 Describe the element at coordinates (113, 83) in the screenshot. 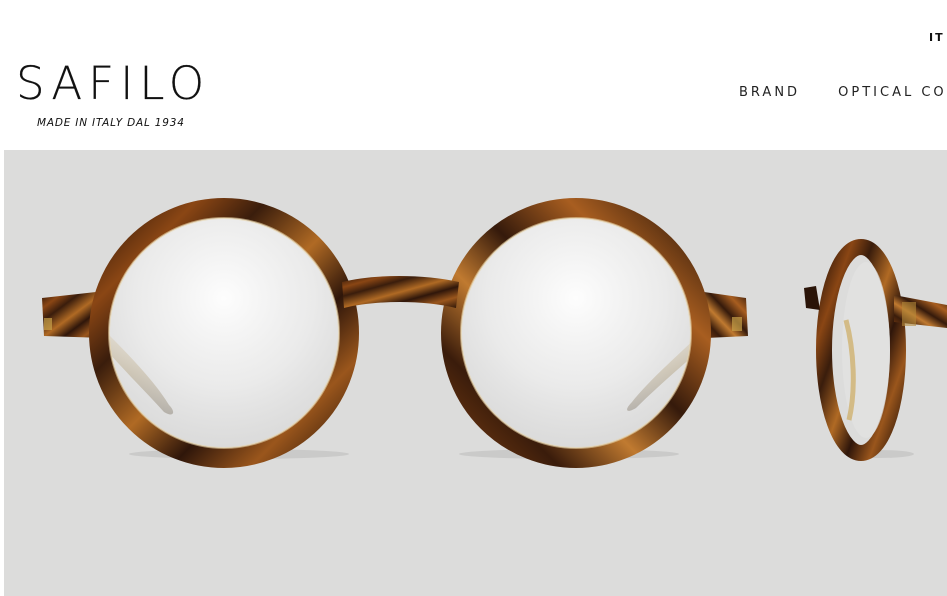

I see `logo-wordmark: SAFILO` at that location.